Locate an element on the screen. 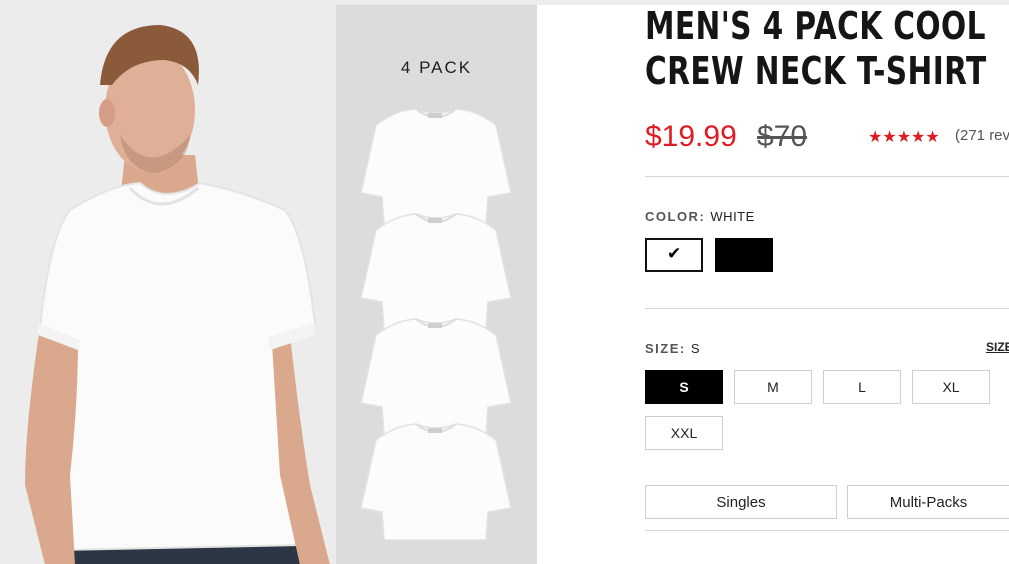 This screenshot has width=1009, height=564. size-button-m: M is located at coordinates (773, 387).